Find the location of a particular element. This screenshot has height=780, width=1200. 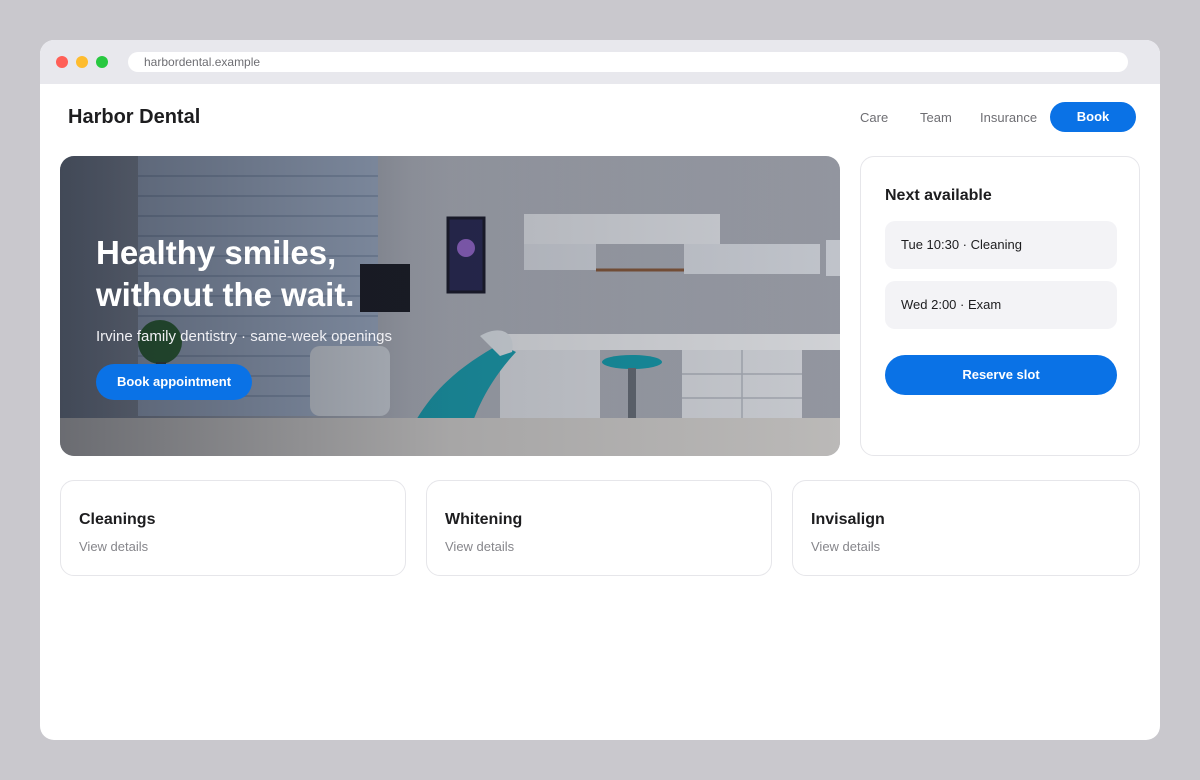

service-title: Whitening is located at coordinates (484, 519).